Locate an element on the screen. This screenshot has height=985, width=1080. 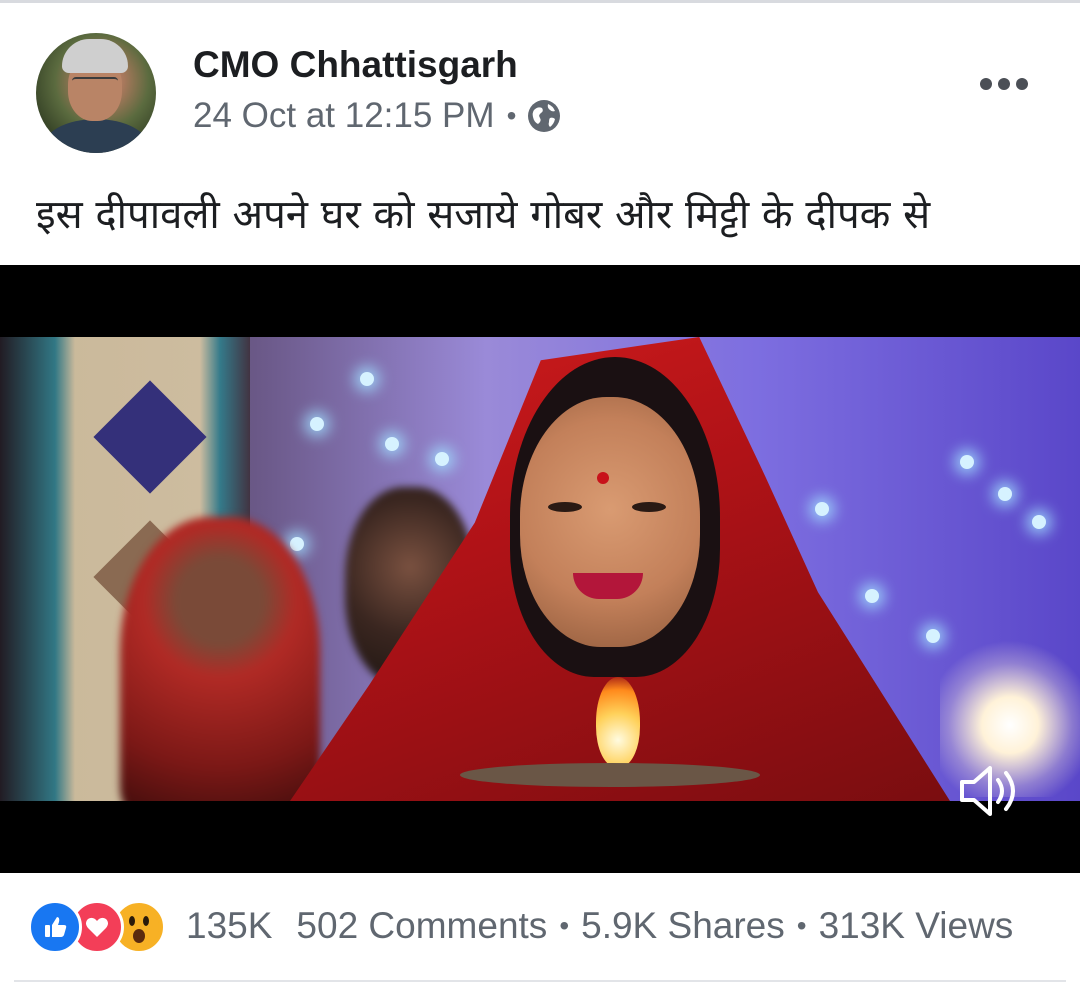
reaction-icons is located at coordinates (97, 927).